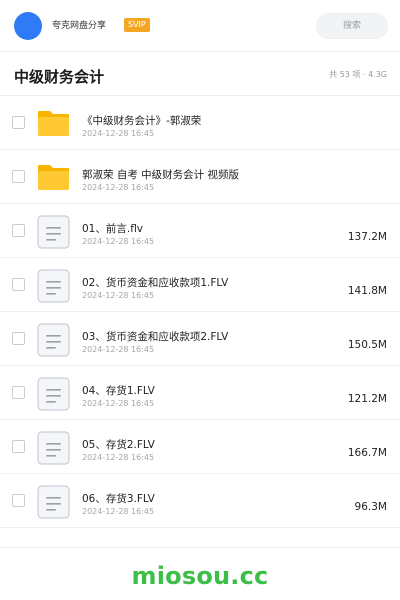  What do you see at coordinates (352, 26) in the screenshot?
I see `search-input: 搜索` at bounding box center [352, 26].